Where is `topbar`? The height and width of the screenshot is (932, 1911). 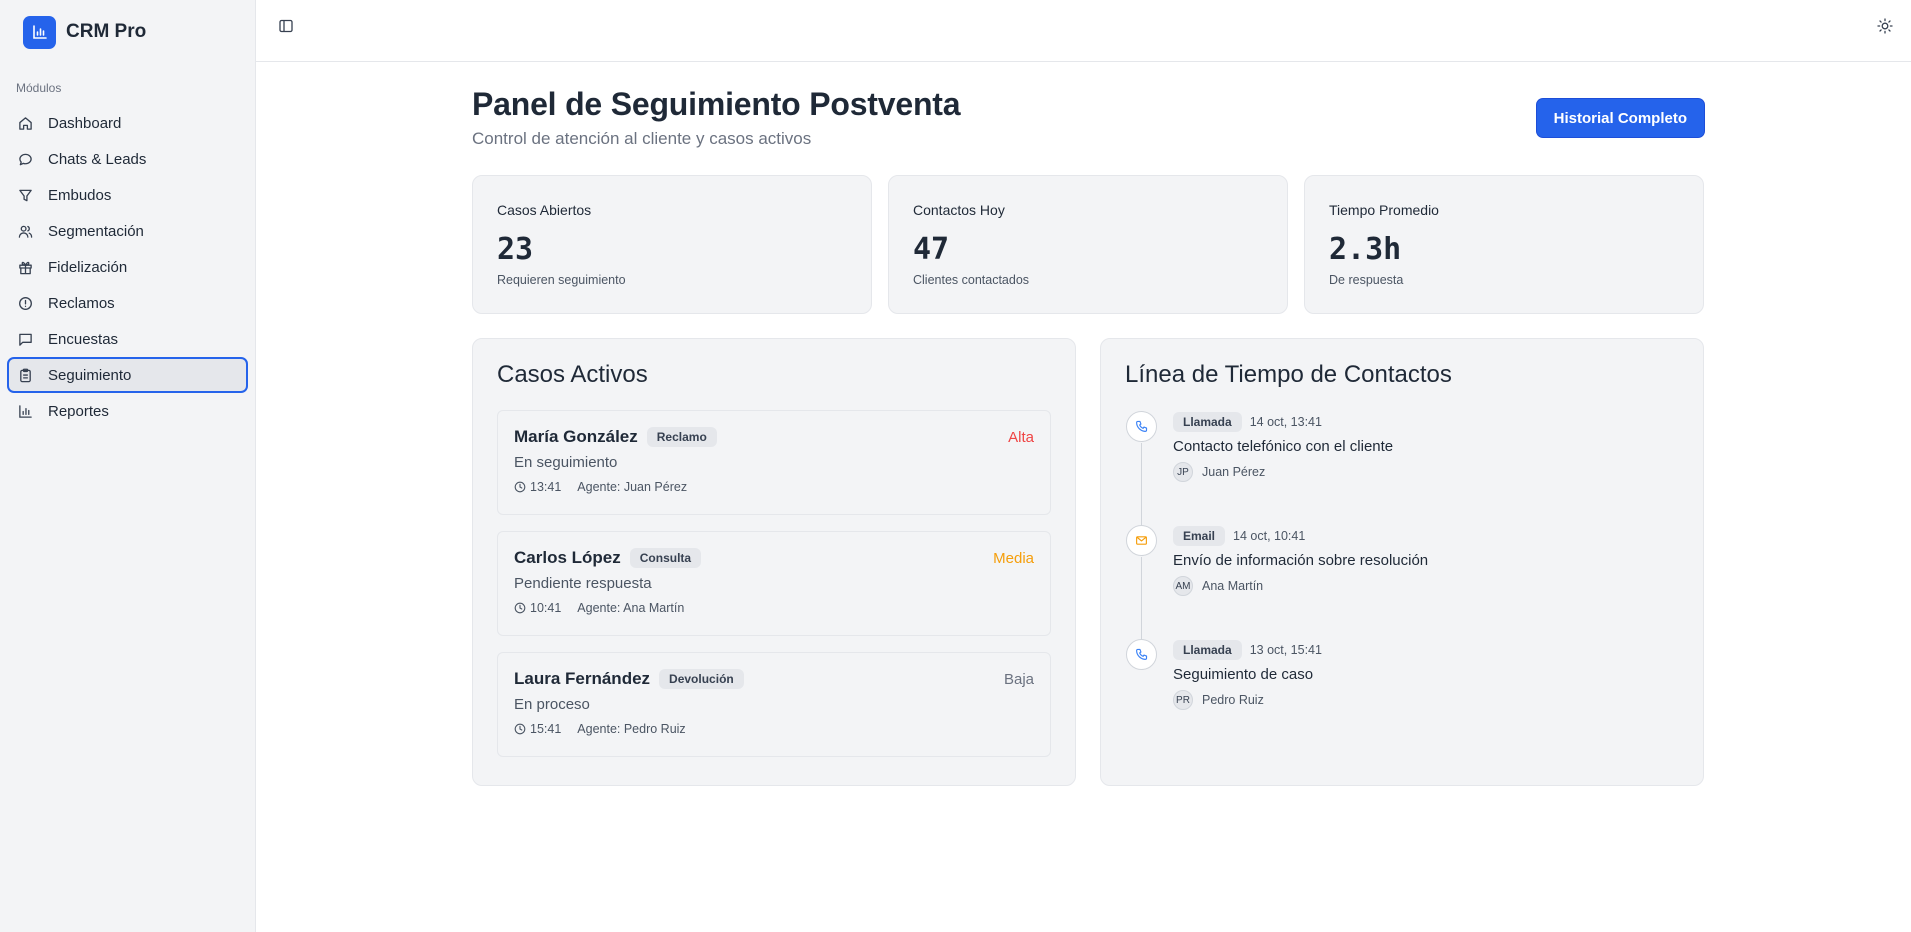 topbar is located at coordinates (1083, 31).